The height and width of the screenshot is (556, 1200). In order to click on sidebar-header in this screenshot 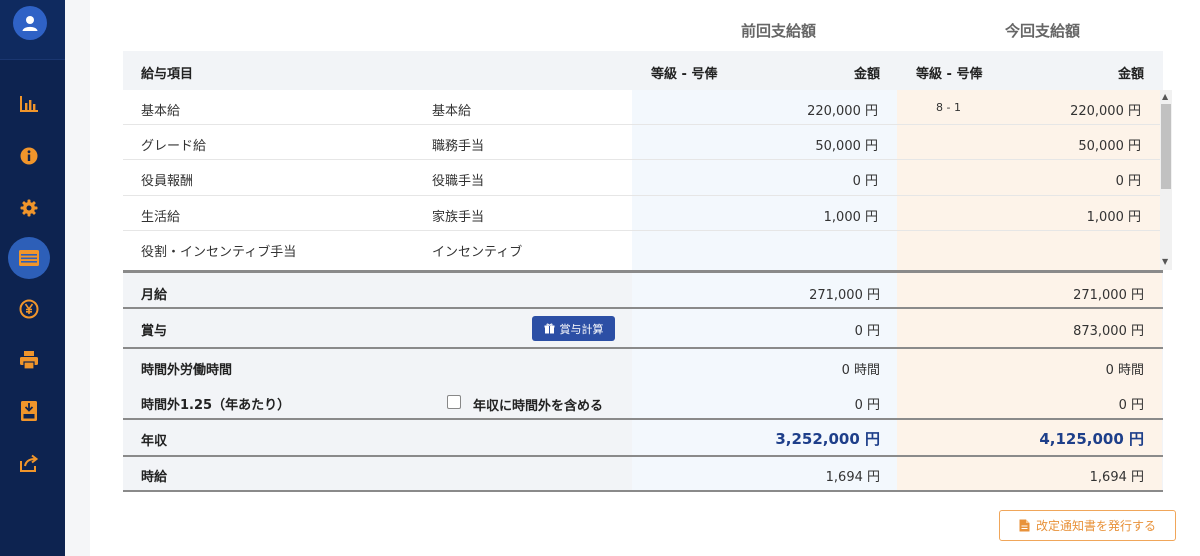, I will do `click(32, 30)`.